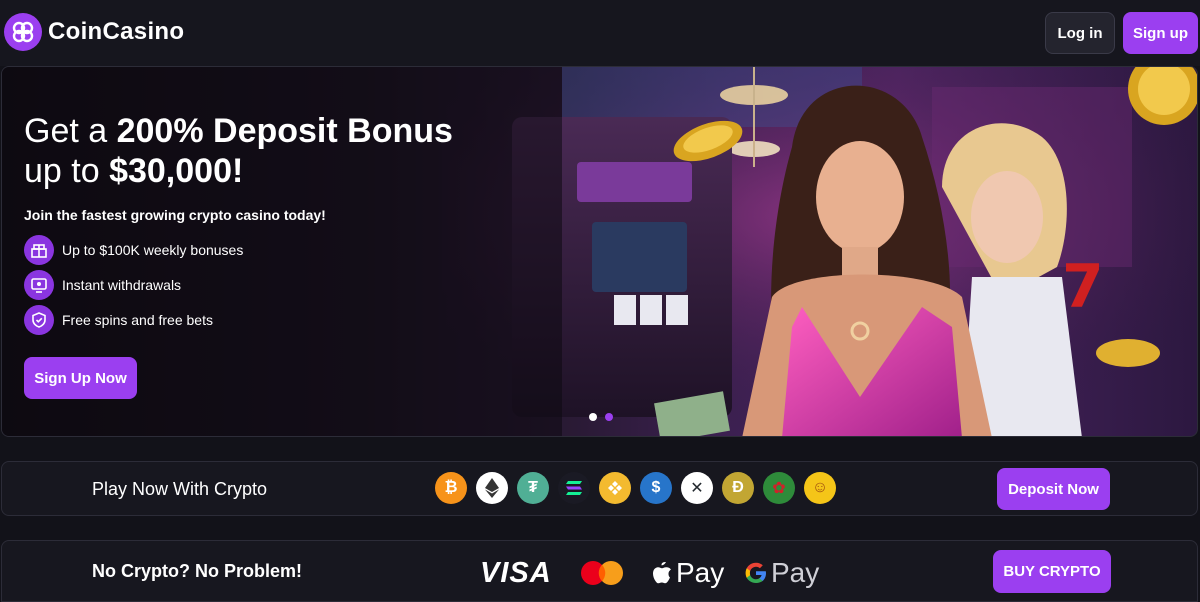  I want to click on hero-title-line2-prefix: up to, so click(67, 171).